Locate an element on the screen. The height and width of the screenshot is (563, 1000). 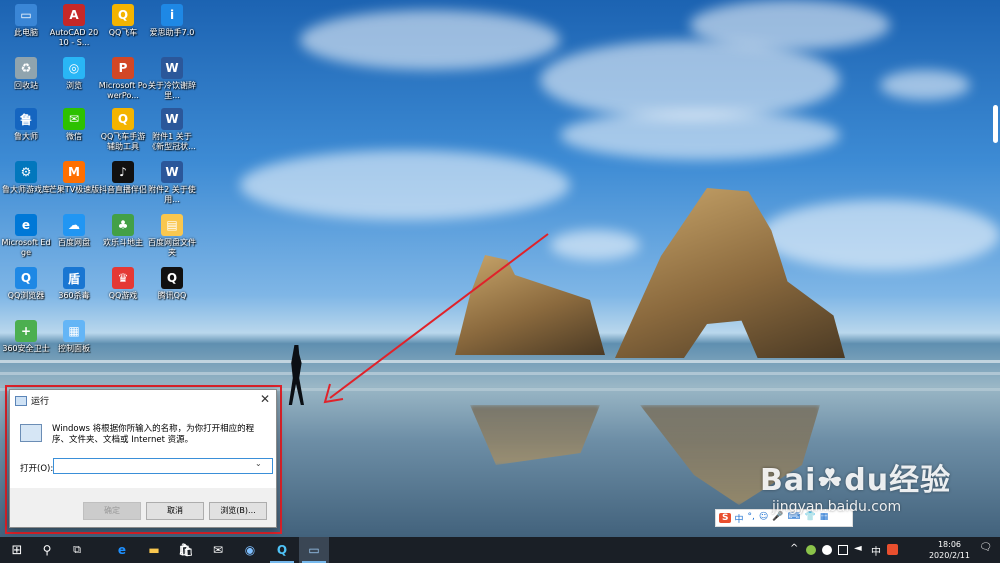
baidu-watermark: Bai☘du经验 jingyan.baidu.com is located at coordinates (855, 485).